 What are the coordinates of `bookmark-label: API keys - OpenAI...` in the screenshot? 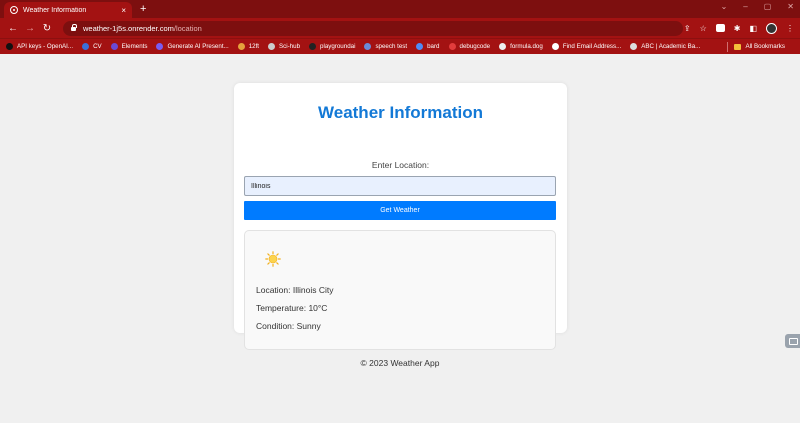 It's located at (45, 46).